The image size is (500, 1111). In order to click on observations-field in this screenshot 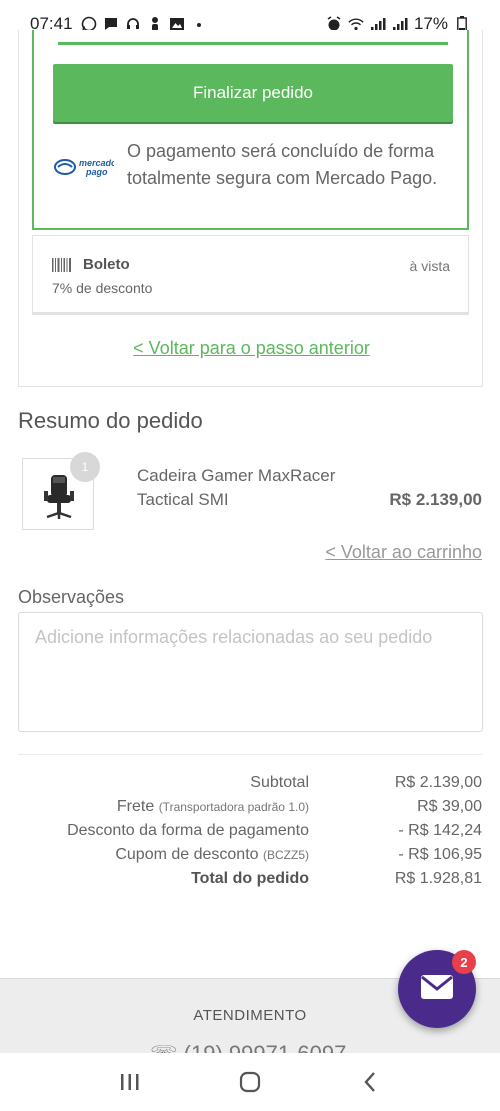, I will do `click(250, 672)`.